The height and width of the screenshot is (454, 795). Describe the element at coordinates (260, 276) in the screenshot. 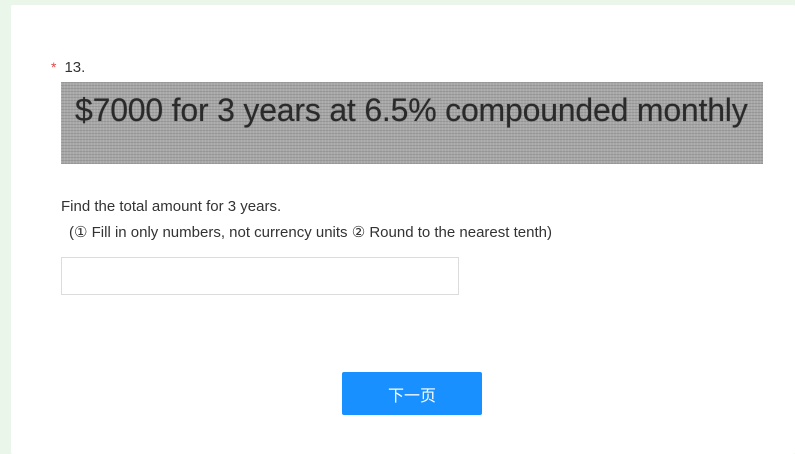

I see `answer-input` at that location.